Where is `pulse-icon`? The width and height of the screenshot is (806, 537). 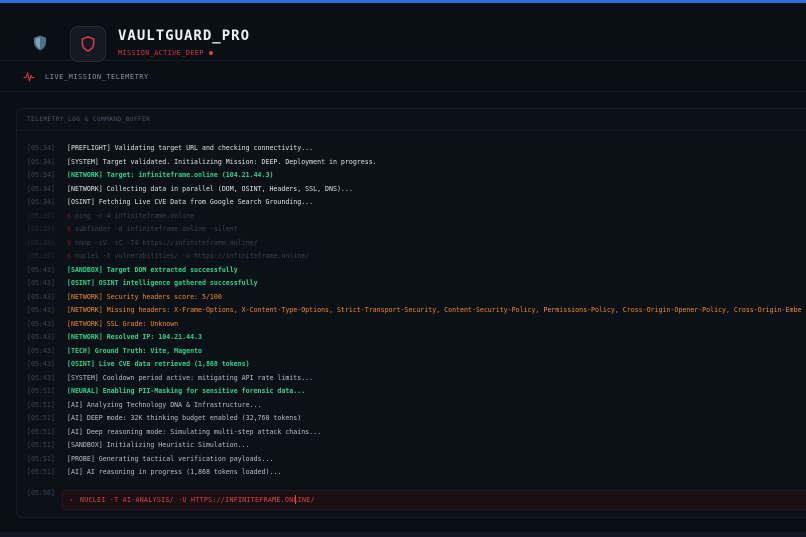
pulse-icon is located at coordinates (29, 77).